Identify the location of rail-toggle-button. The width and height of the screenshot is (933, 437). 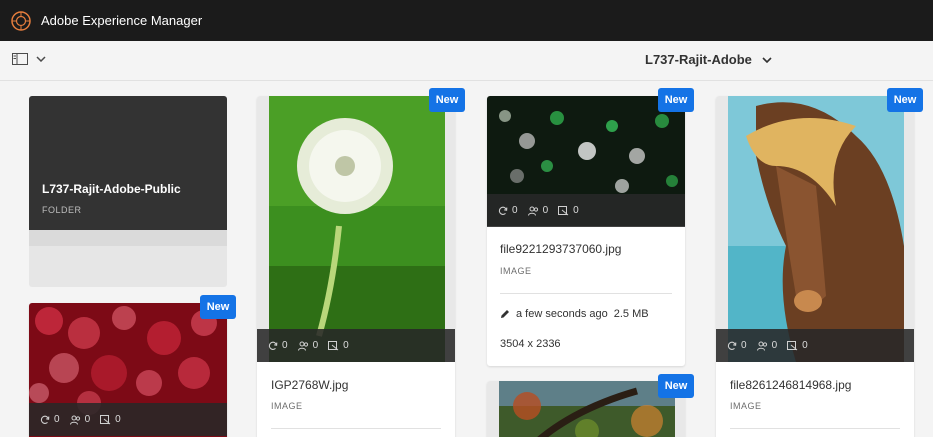
(29, 59).